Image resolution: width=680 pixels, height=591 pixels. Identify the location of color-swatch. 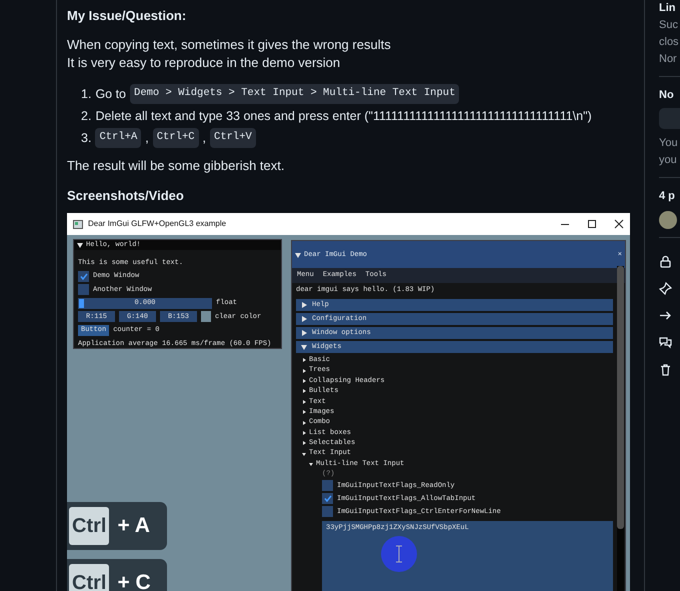
(206, 316).